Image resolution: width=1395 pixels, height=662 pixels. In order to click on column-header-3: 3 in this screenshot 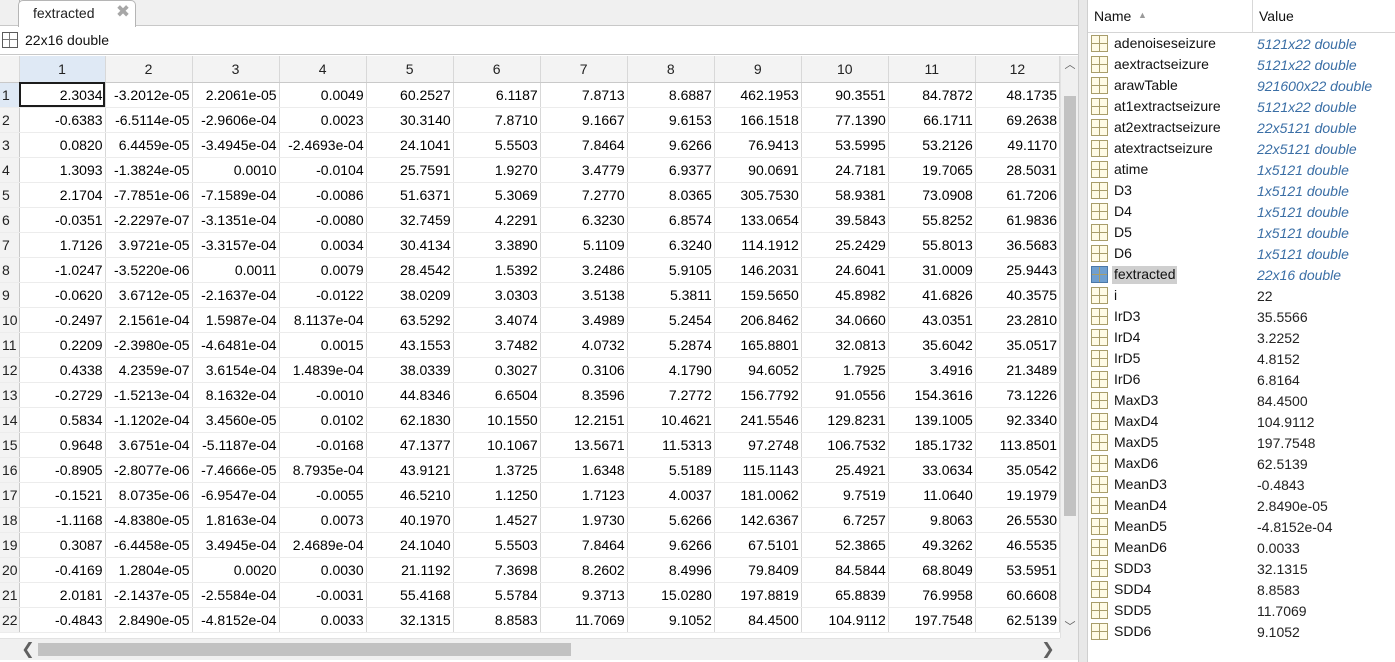, I will do `click(236, 69)`.